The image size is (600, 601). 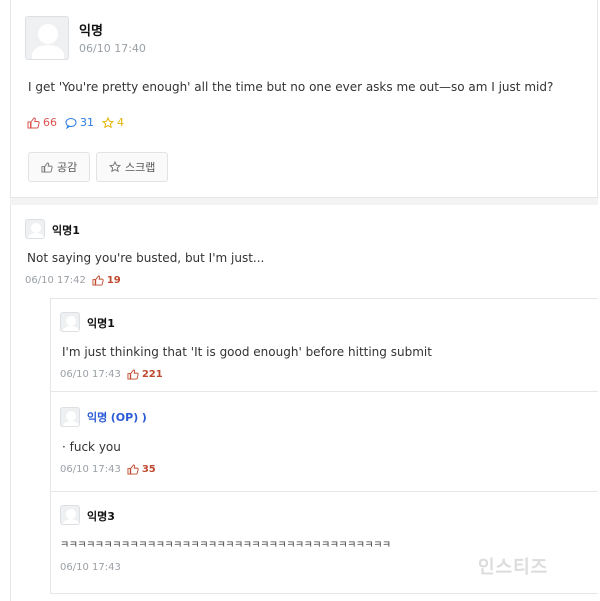 What do you see at coordinates (148, 469) in the screenshot?
I see `reply-like-count: 35` at bounding box center [148, 469].